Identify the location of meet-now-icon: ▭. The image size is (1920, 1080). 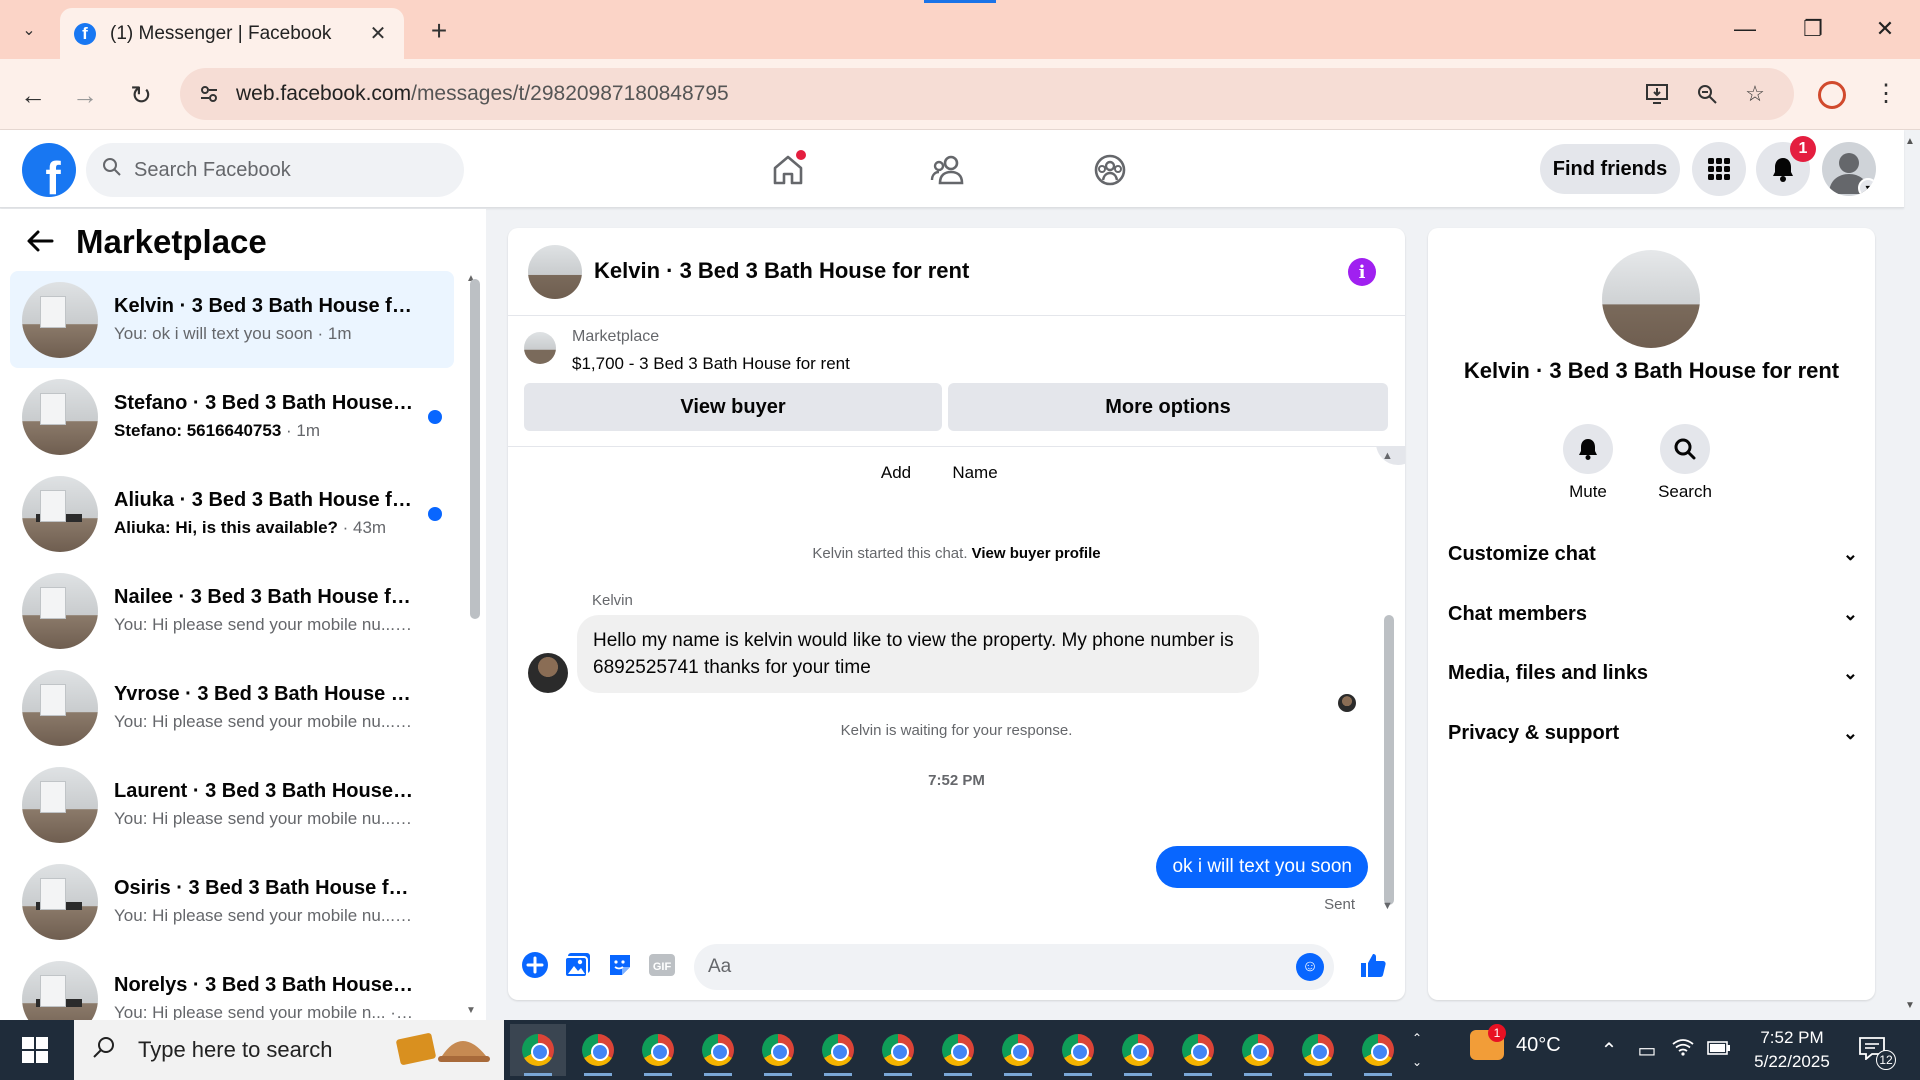
(1647, 1050).